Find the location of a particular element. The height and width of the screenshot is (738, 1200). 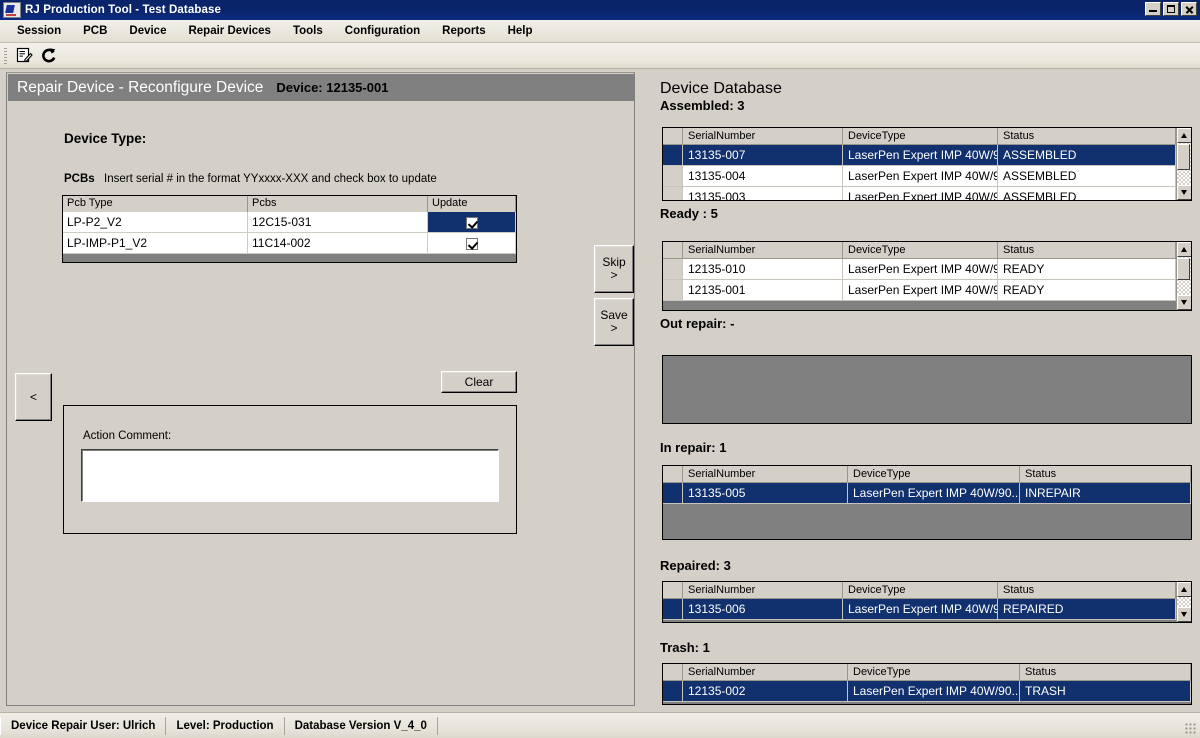

minimize-button is located at coordinates (1153, 9).